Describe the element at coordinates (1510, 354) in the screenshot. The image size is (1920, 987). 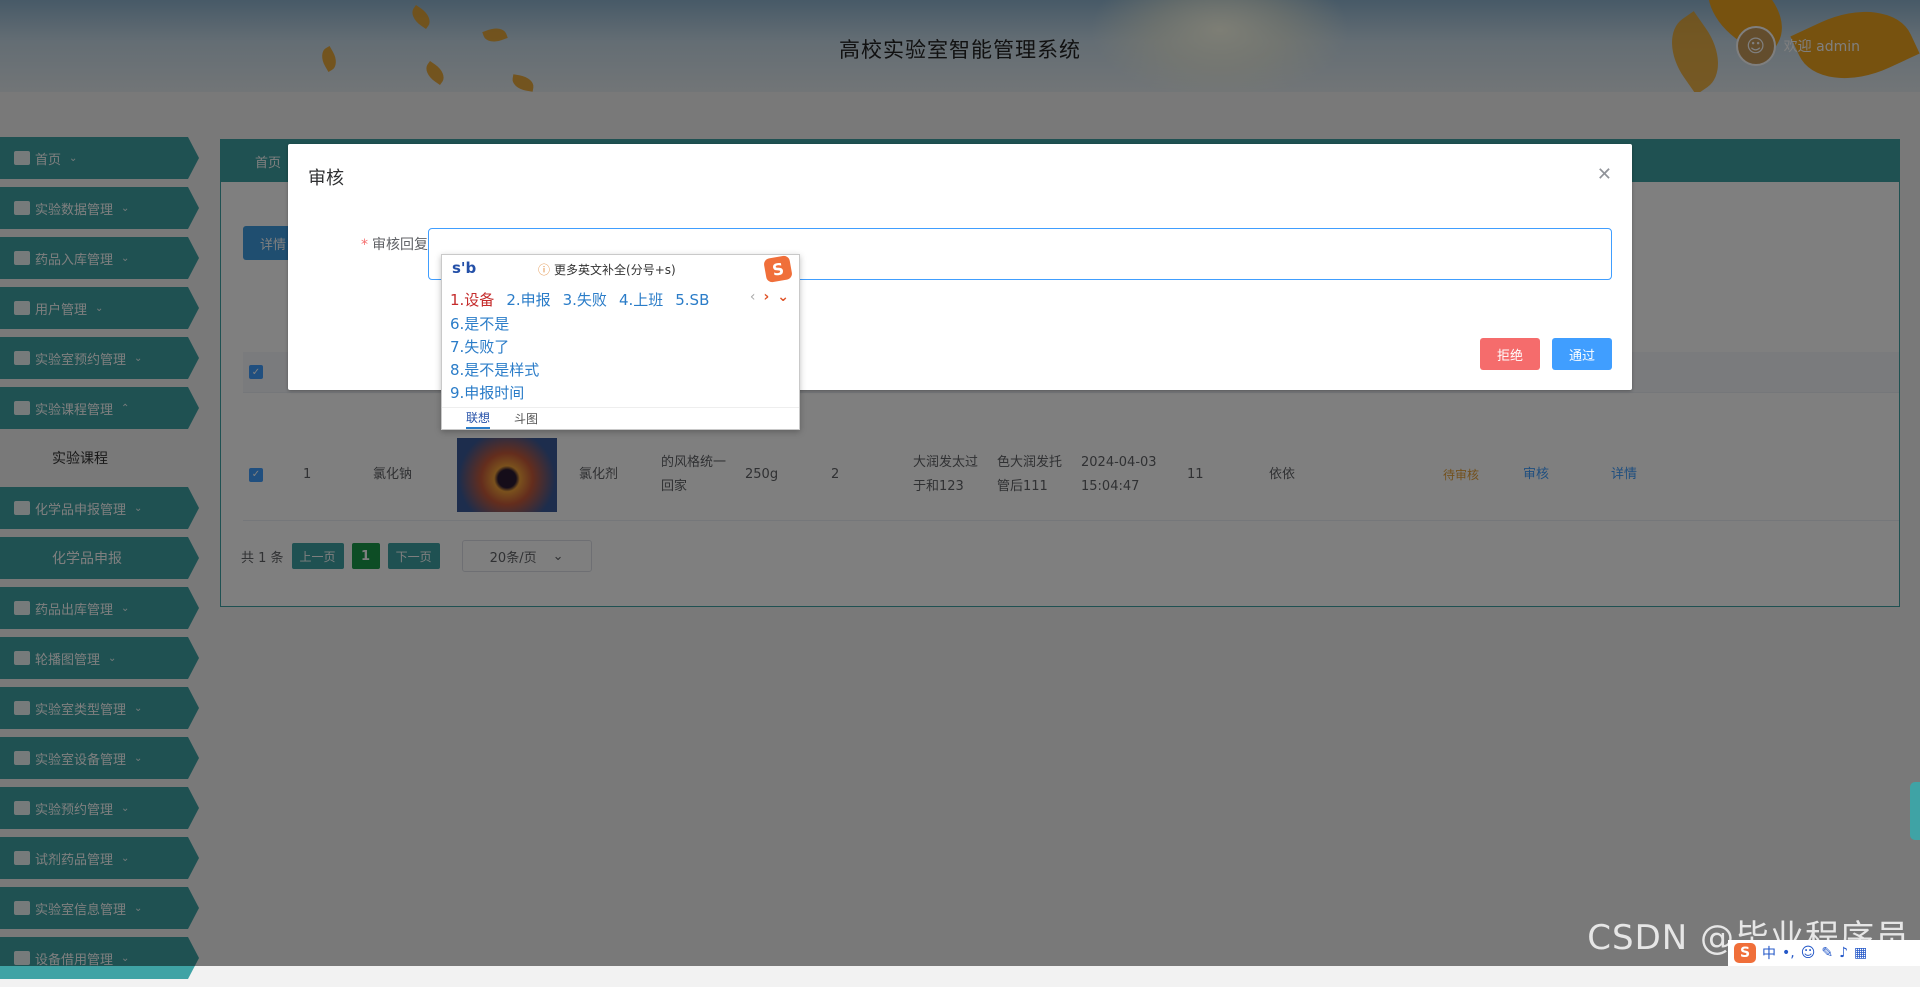
I see `reject-button: 拒绝` at that location.